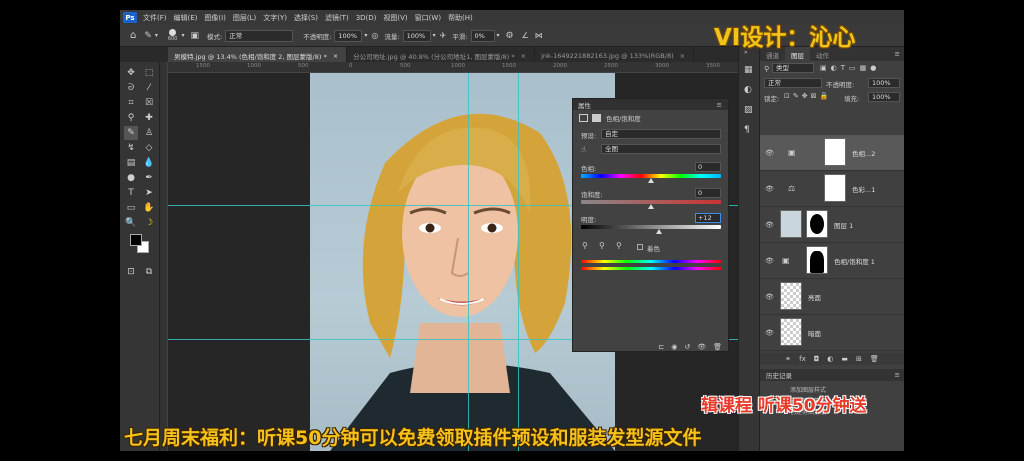 The width and height of the screenshot is (1024, 461). Describe the element at coordinates (583, 149) in the screenshot. I see `target-hand-icon: ☝` at that location.